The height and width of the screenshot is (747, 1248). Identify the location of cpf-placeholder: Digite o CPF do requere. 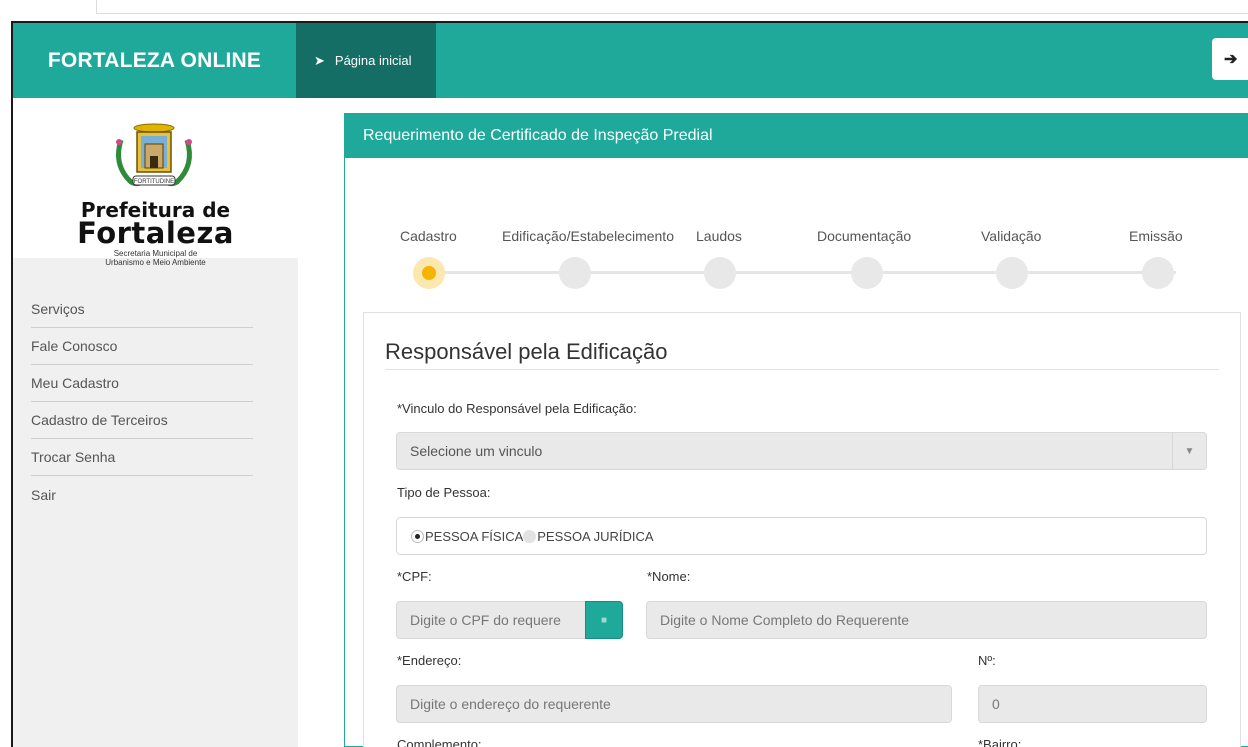
(485, 620).